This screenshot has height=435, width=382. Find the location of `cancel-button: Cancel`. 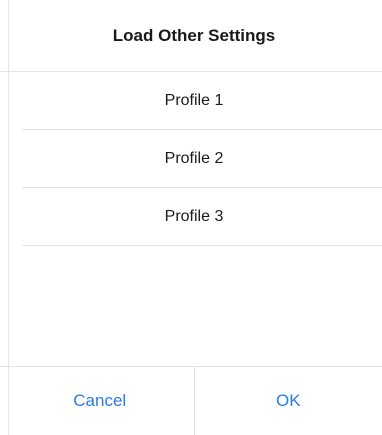

cancel-button: Cancel is located at coordinates (97, 401).